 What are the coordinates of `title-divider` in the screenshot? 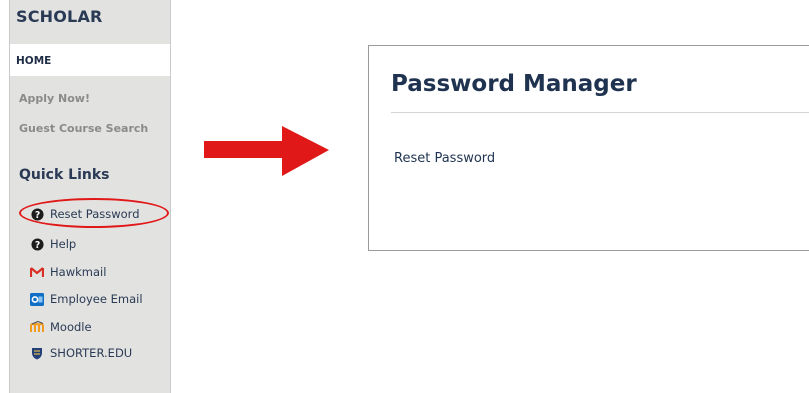 It's located at (600, 112).